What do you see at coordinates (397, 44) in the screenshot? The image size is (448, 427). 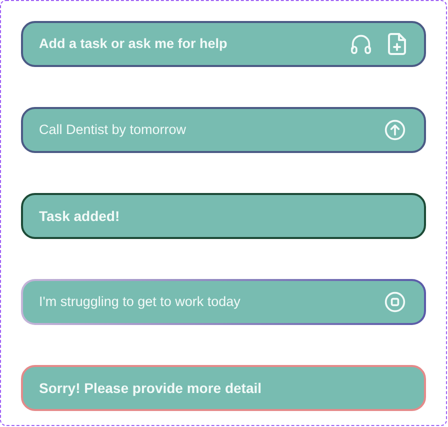 I see `file-plus-icon` at bounding box center [397, 44].